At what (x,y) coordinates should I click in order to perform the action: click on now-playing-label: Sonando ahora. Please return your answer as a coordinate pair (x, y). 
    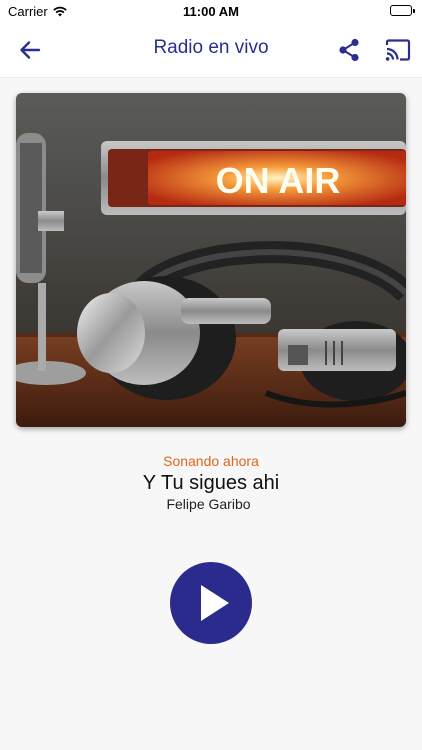
    Looking at the image, I should click on (211, 461).